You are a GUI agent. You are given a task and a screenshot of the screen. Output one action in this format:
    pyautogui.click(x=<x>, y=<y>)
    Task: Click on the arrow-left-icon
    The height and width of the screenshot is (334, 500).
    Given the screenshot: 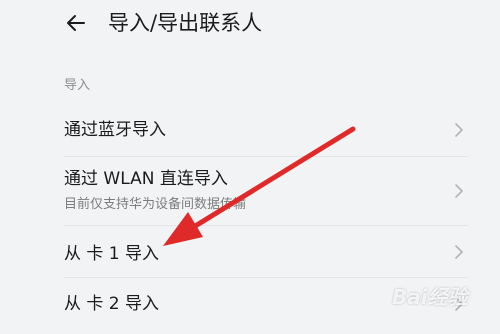 What is the action you would take?
    pyautogui.click(x=76, y=23)
    